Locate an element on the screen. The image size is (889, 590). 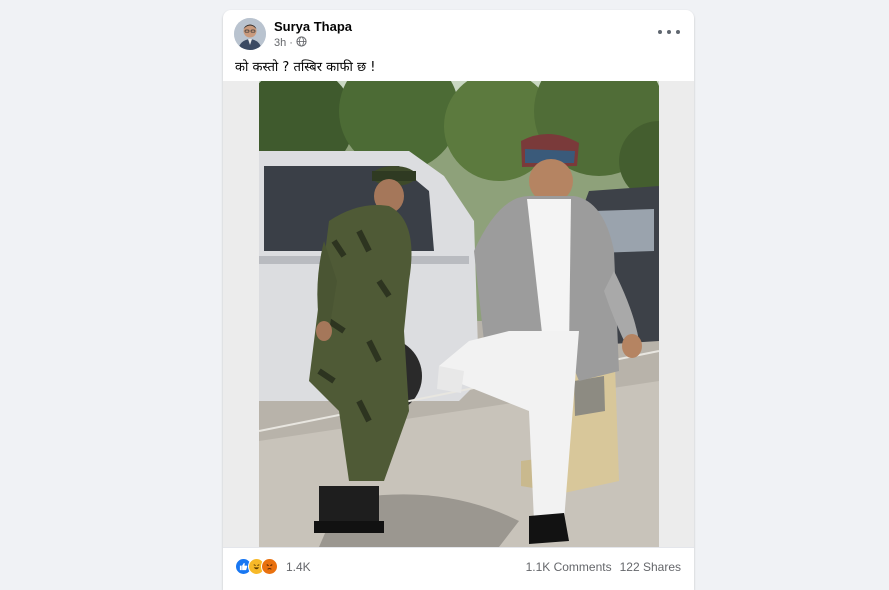
author-avatar is located at coordinates (250, 34).